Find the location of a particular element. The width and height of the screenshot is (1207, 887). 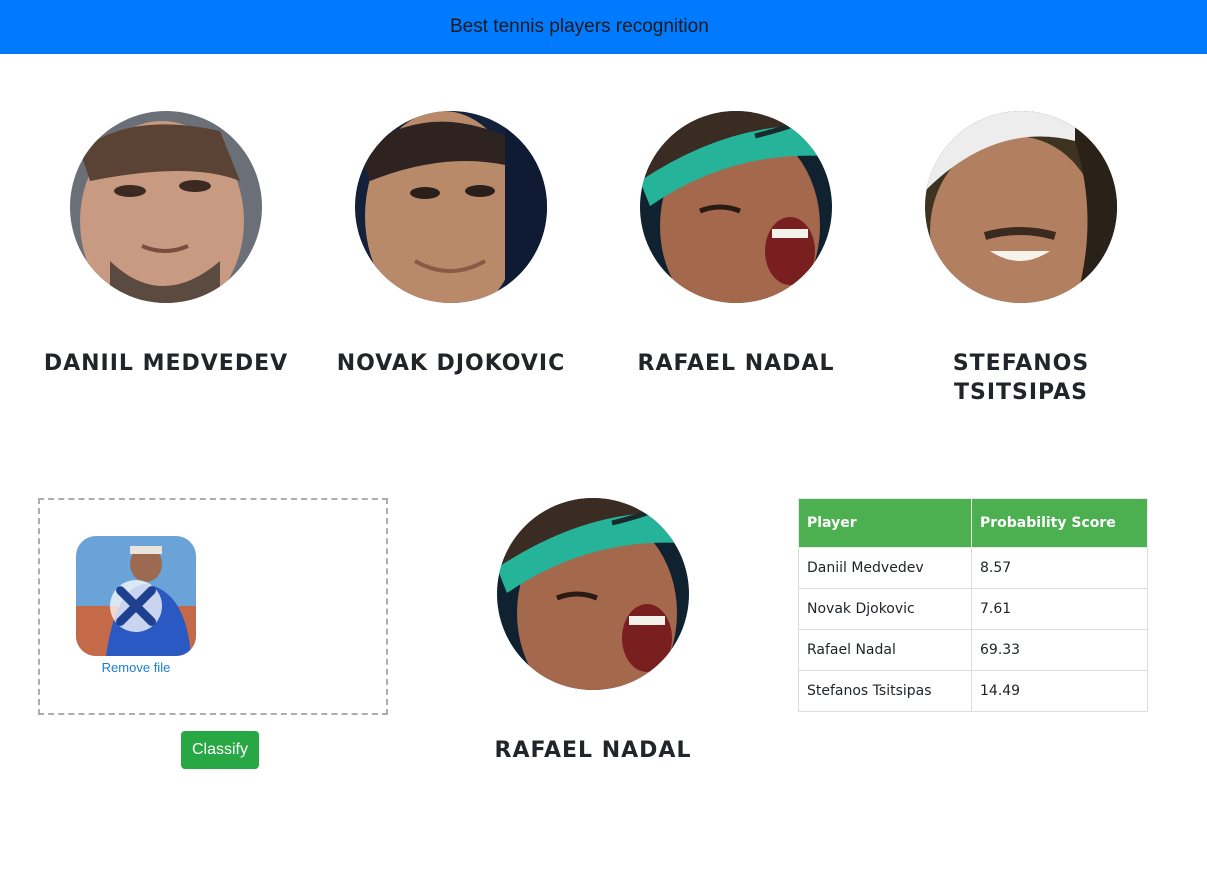

player-name-nadal: Rafael Nadal is located at coordinates (736, 363).